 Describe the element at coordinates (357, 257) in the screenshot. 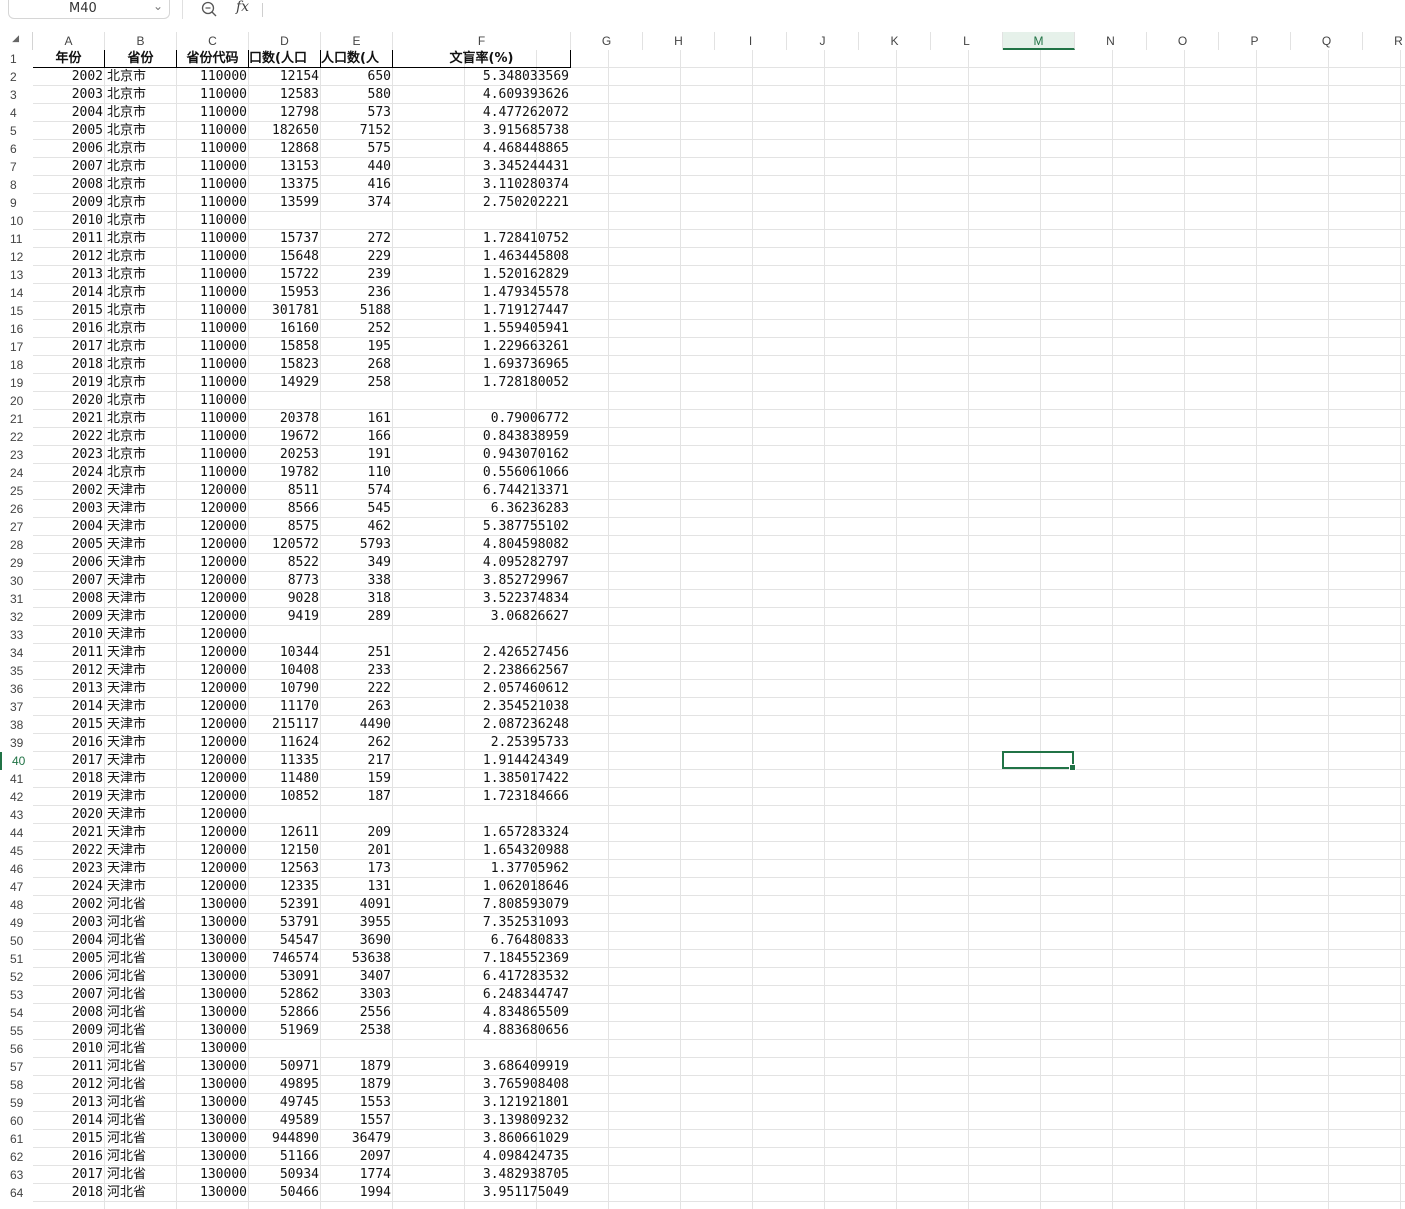

I see `cell-illiterate-population: 229` at that location.